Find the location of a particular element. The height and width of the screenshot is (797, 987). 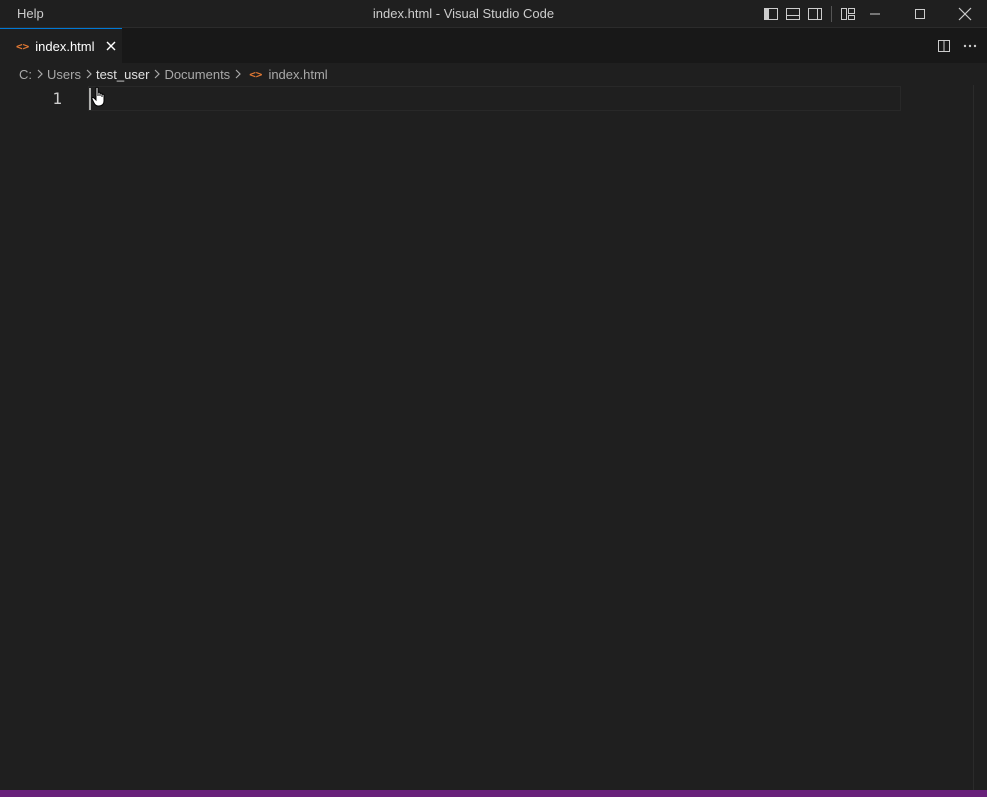

editor-actions is located at coordinates (957, 46).